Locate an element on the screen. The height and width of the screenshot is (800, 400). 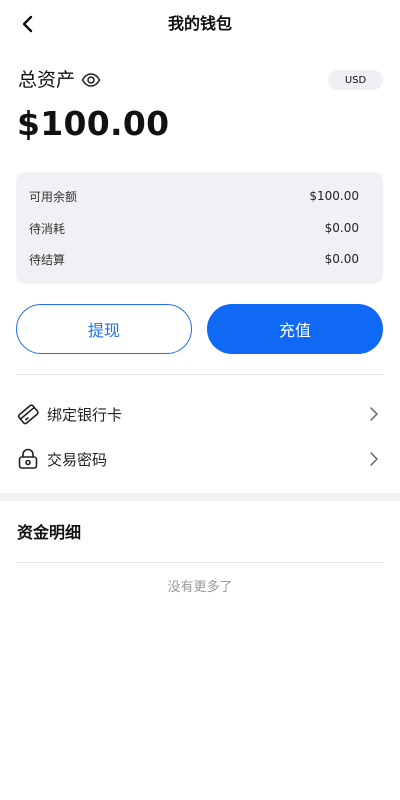
page-title: 我的钱包 is located at coordinates (199, 23).